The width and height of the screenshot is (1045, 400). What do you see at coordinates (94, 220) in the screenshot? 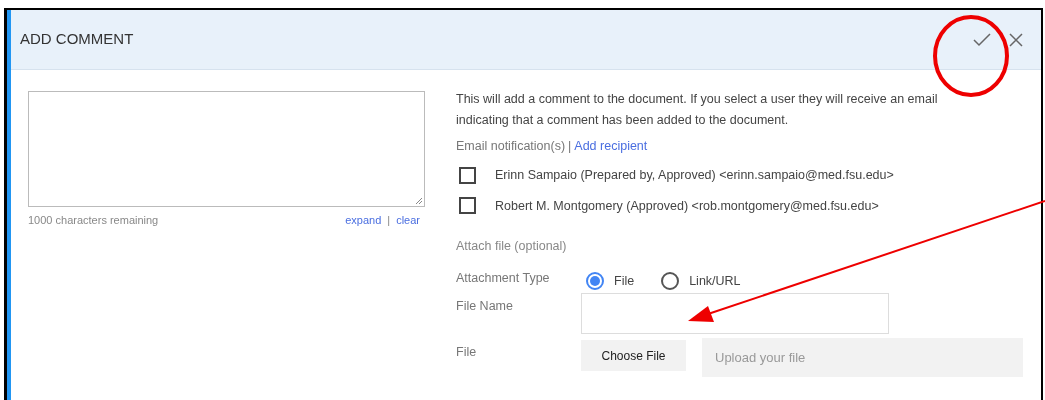
I see `characters-remaining: 1000 characters remaining` at bounding box center [94, 220].